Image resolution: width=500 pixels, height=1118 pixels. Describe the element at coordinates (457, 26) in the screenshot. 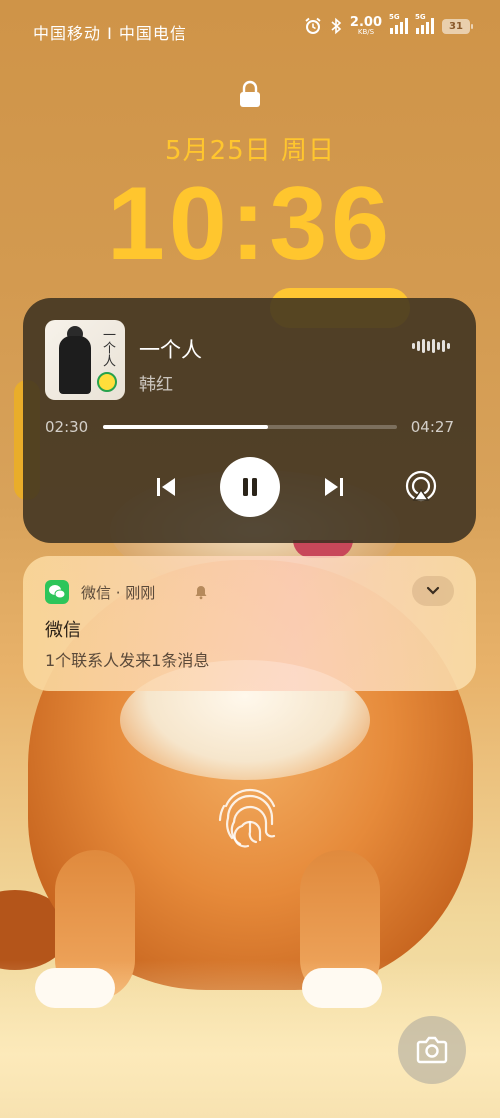

I see `battery-icon: 31` at that location.